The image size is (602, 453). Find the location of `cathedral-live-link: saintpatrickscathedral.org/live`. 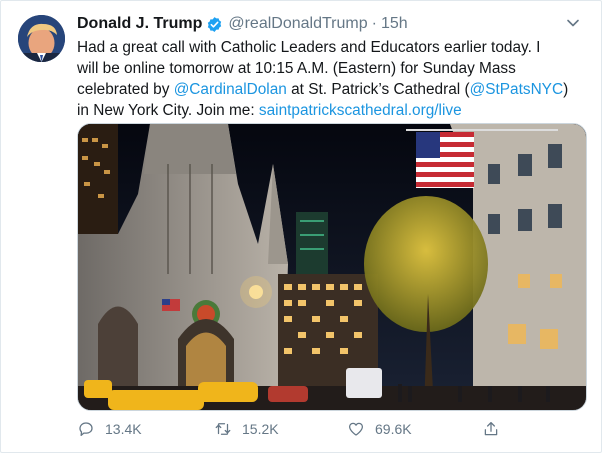

cathedral-live-link: saintpatrickscathedral.org/live is located at coordinates (360, 110).